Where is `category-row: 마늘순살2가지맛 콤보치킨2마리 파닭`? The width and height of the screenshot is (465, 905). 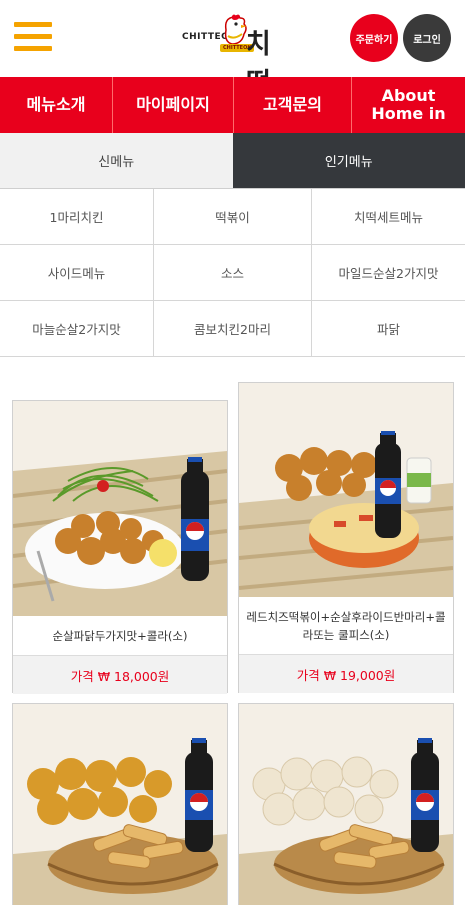
category-row: 마늘순살2가지맛 콤보치킨2마리 파닭 is located at coordinates (232, 329).